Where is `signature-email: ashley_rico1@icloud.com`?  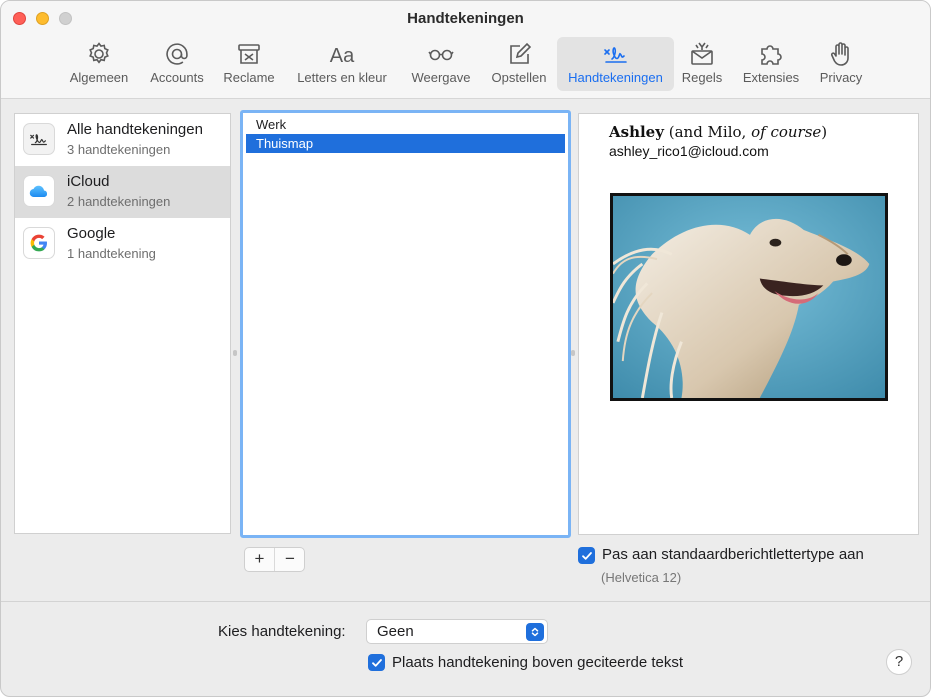
signature-email: ashley_rico1@icloud.com is located at coordinates (689, 151).